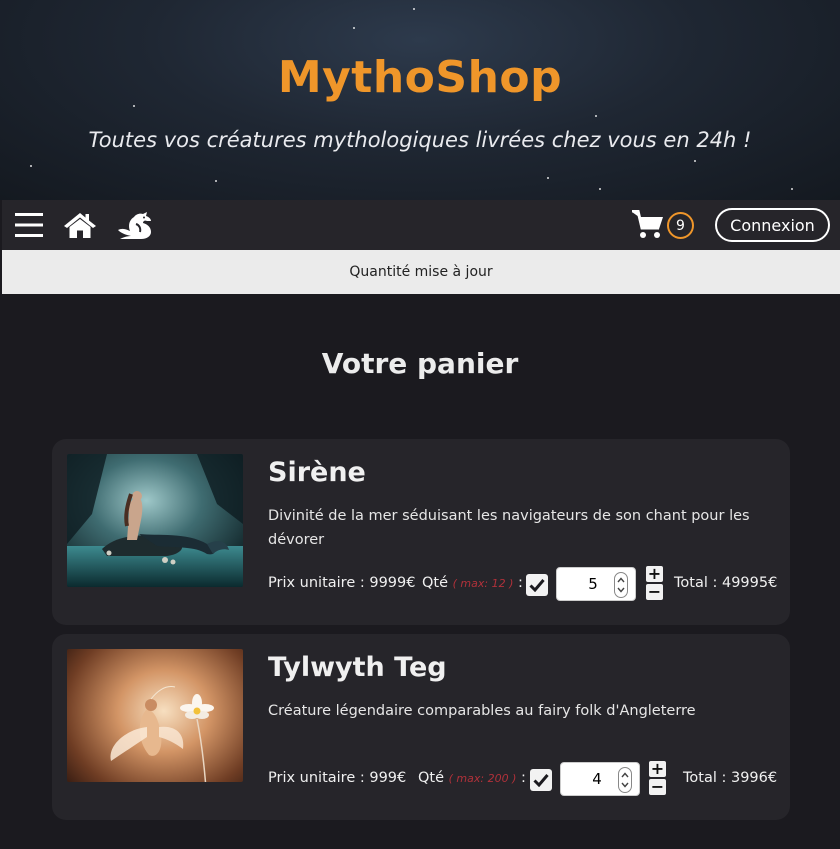 The height and width of the screenshot is (849, 840). Describe the element at coordinates (482, 778) in the screenshot. I see `quantity-max: ( max: 200 )` at that location.